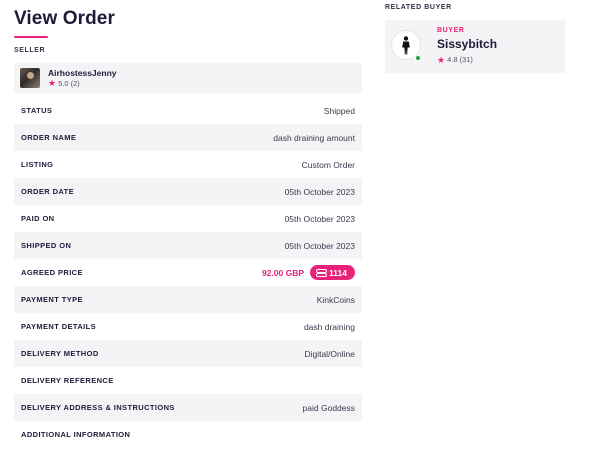 The width and height of the screenshot is (600, 453). What do you see at coordinates (319, 191) in the screenshot?
I see `order-date-value: 05th October 2023` at bounding box center [319, 191].